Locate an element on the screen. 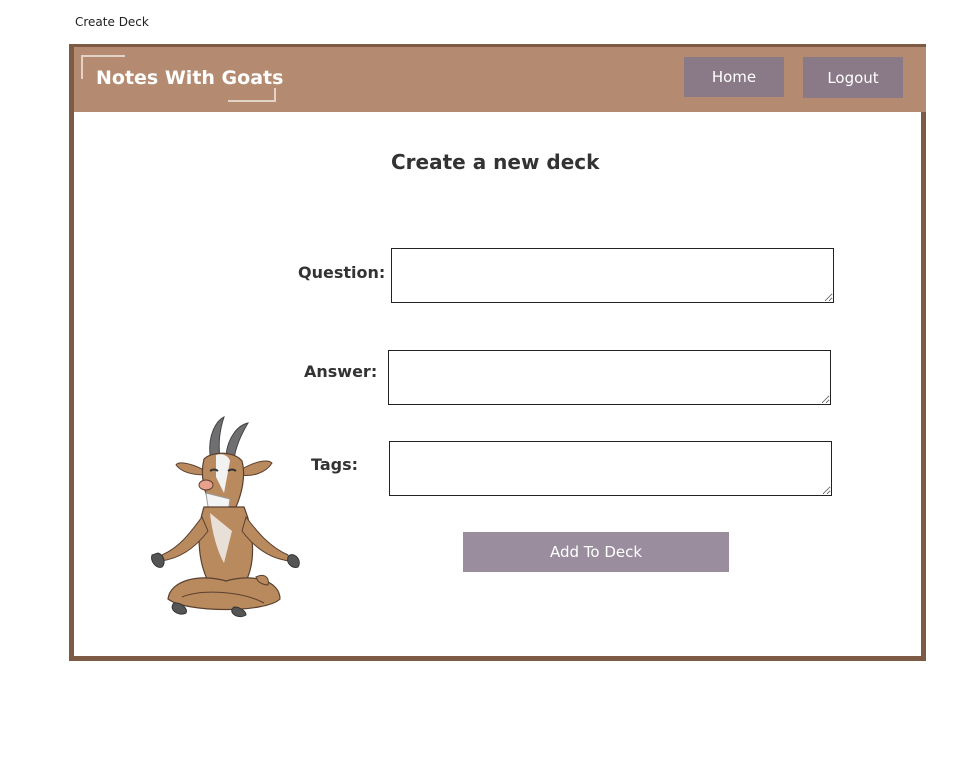 This screenshot has height=768, width=976. answer-field is located at coordinates (609, 377).